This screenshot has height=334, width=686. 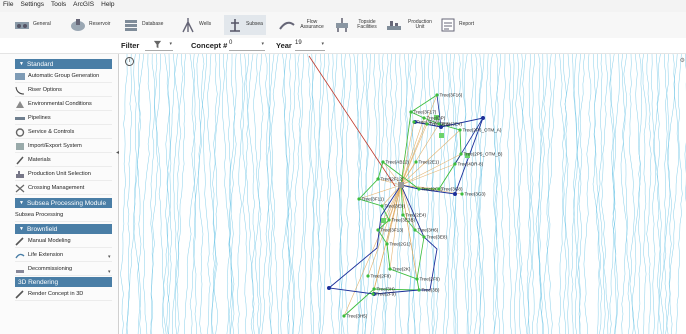 I want to click on concept-dropdown: 0 ▾, so click(x=247, y=45).